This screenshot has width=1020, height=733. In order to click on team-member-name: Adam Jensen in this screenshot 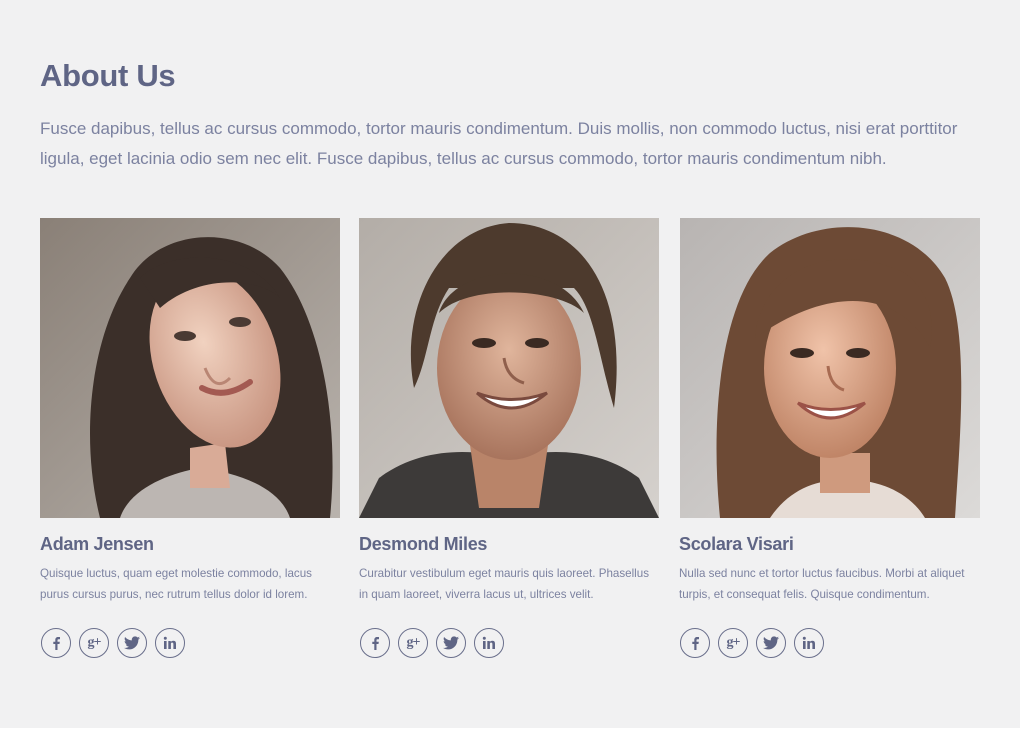, I will do `click(97, 544)`.